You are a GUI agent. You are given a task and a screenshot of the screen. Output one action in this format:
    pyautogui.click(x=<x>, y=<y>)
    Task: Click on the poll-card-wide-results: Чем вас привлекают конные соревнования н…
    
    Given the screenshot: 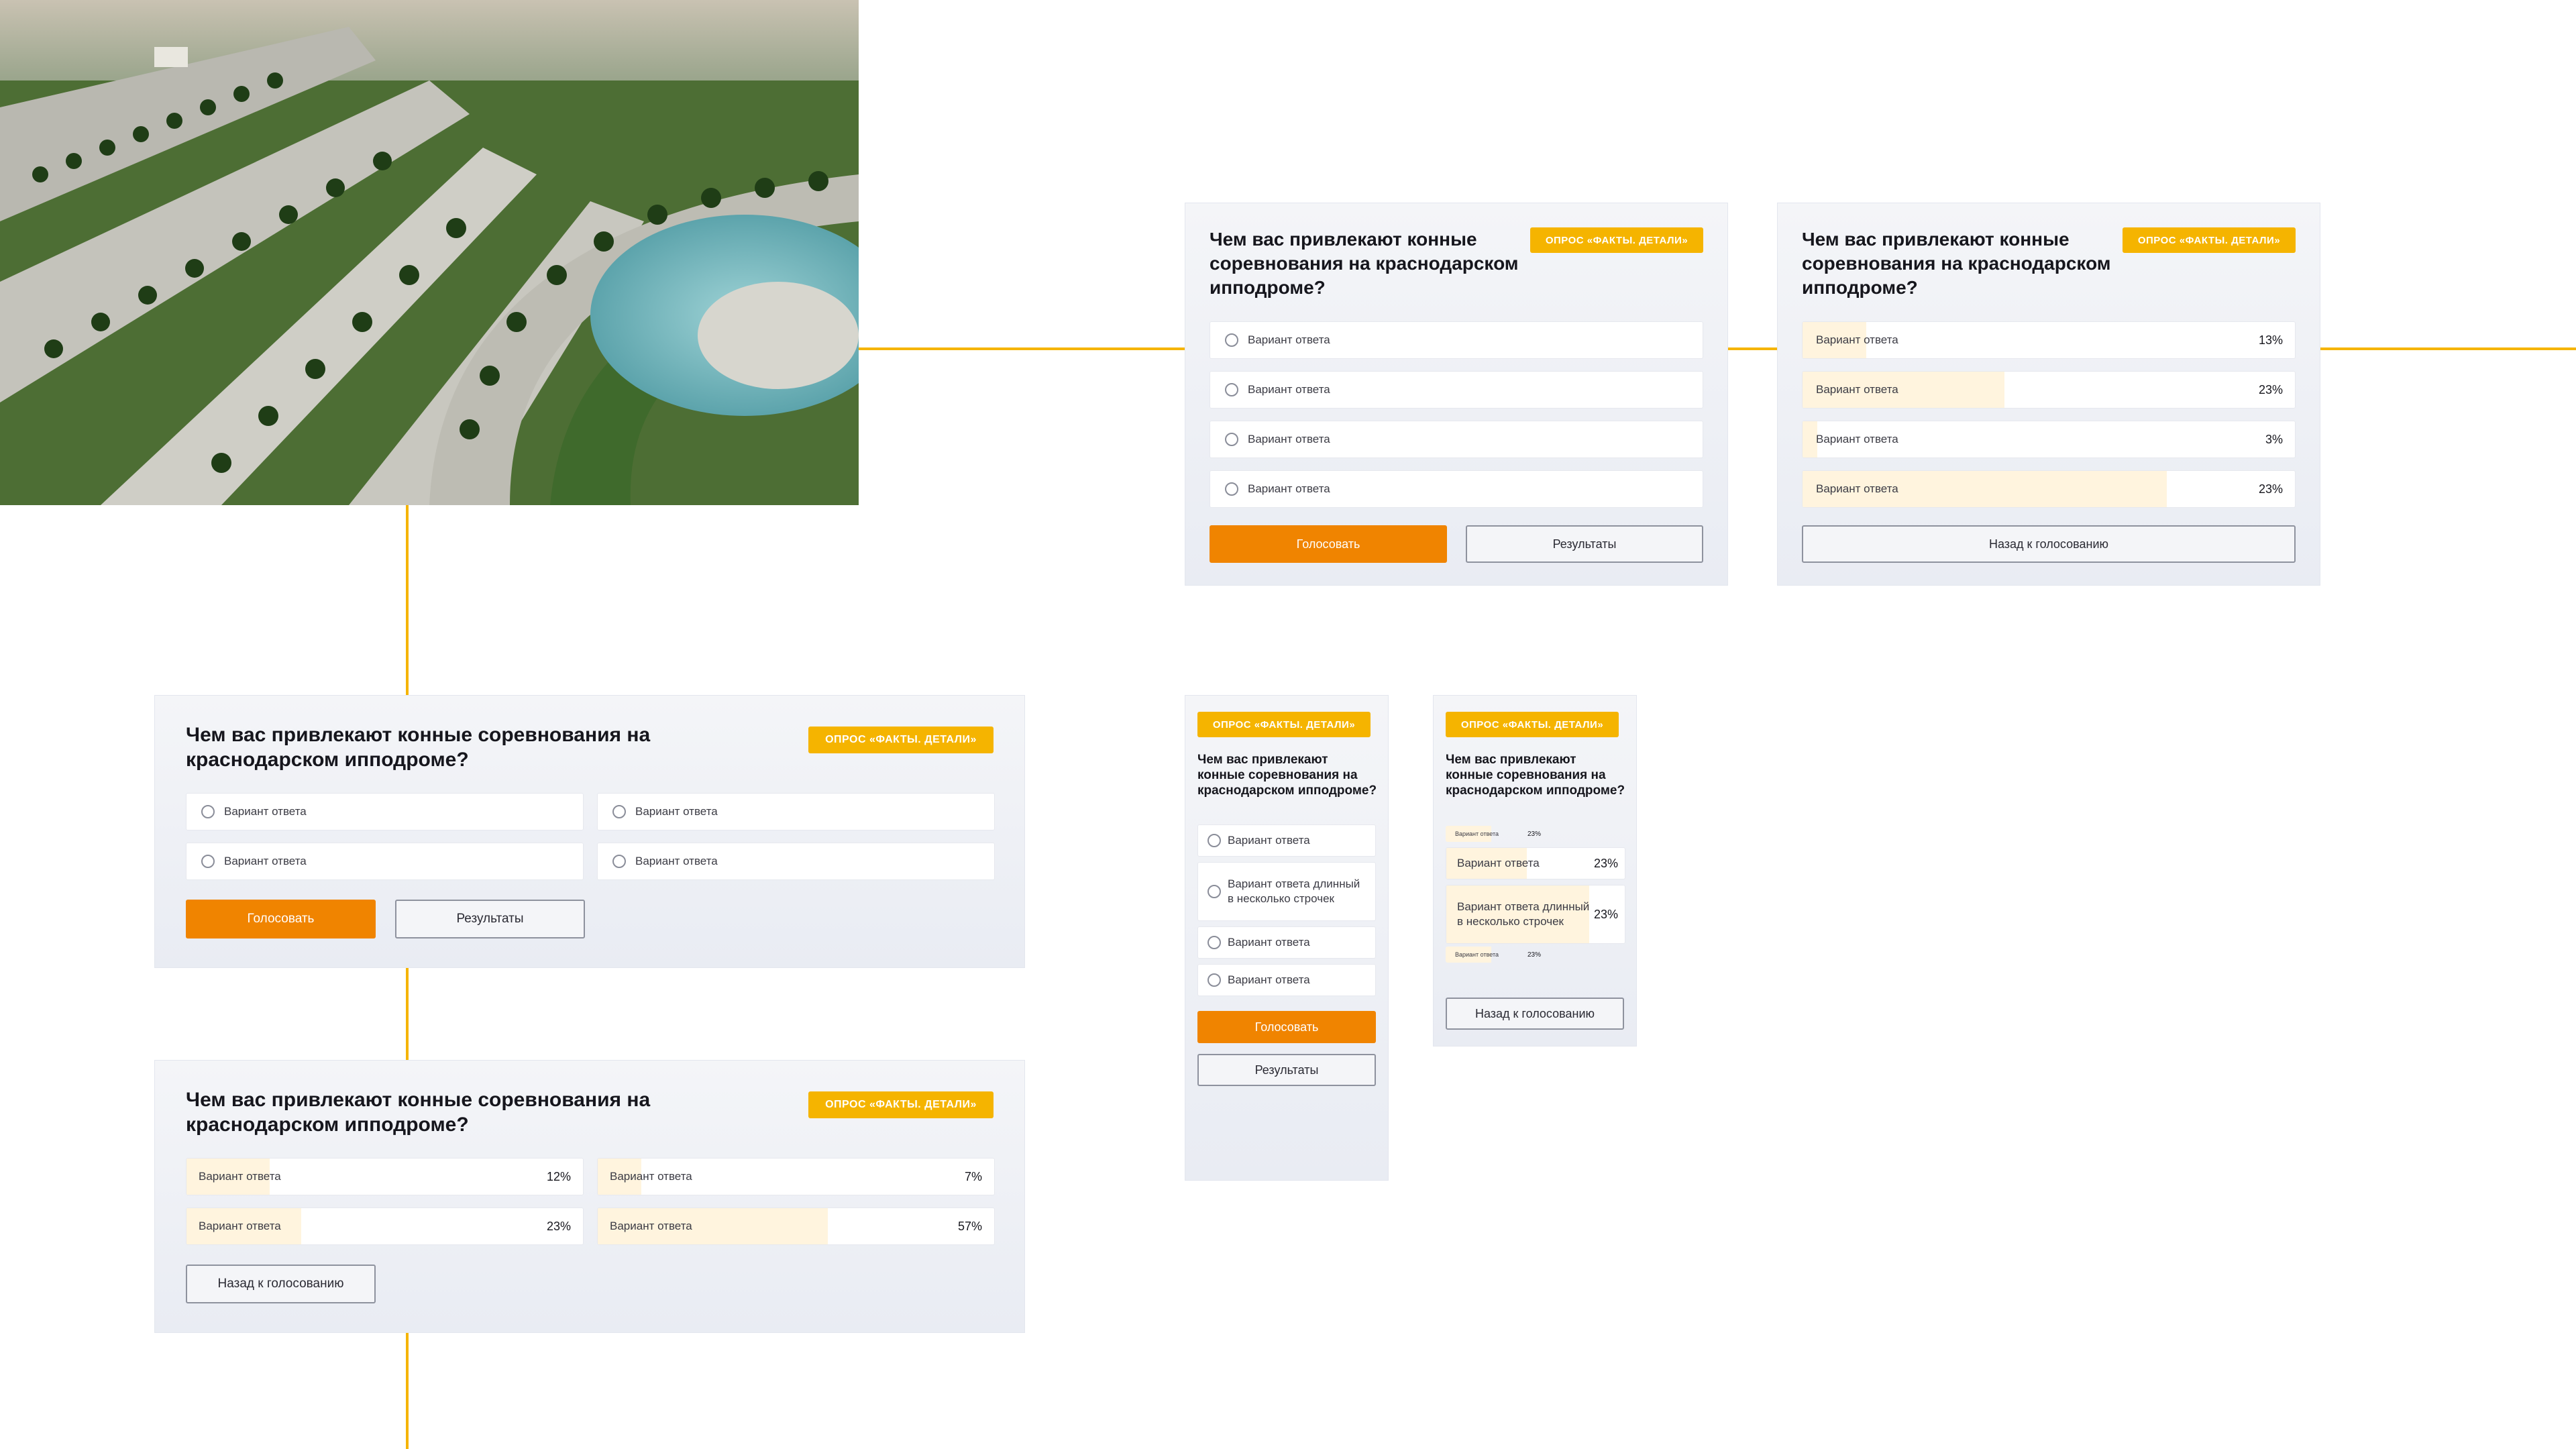 What is the action you would take?
    pyautogui.click(x=589, y=1196)
    